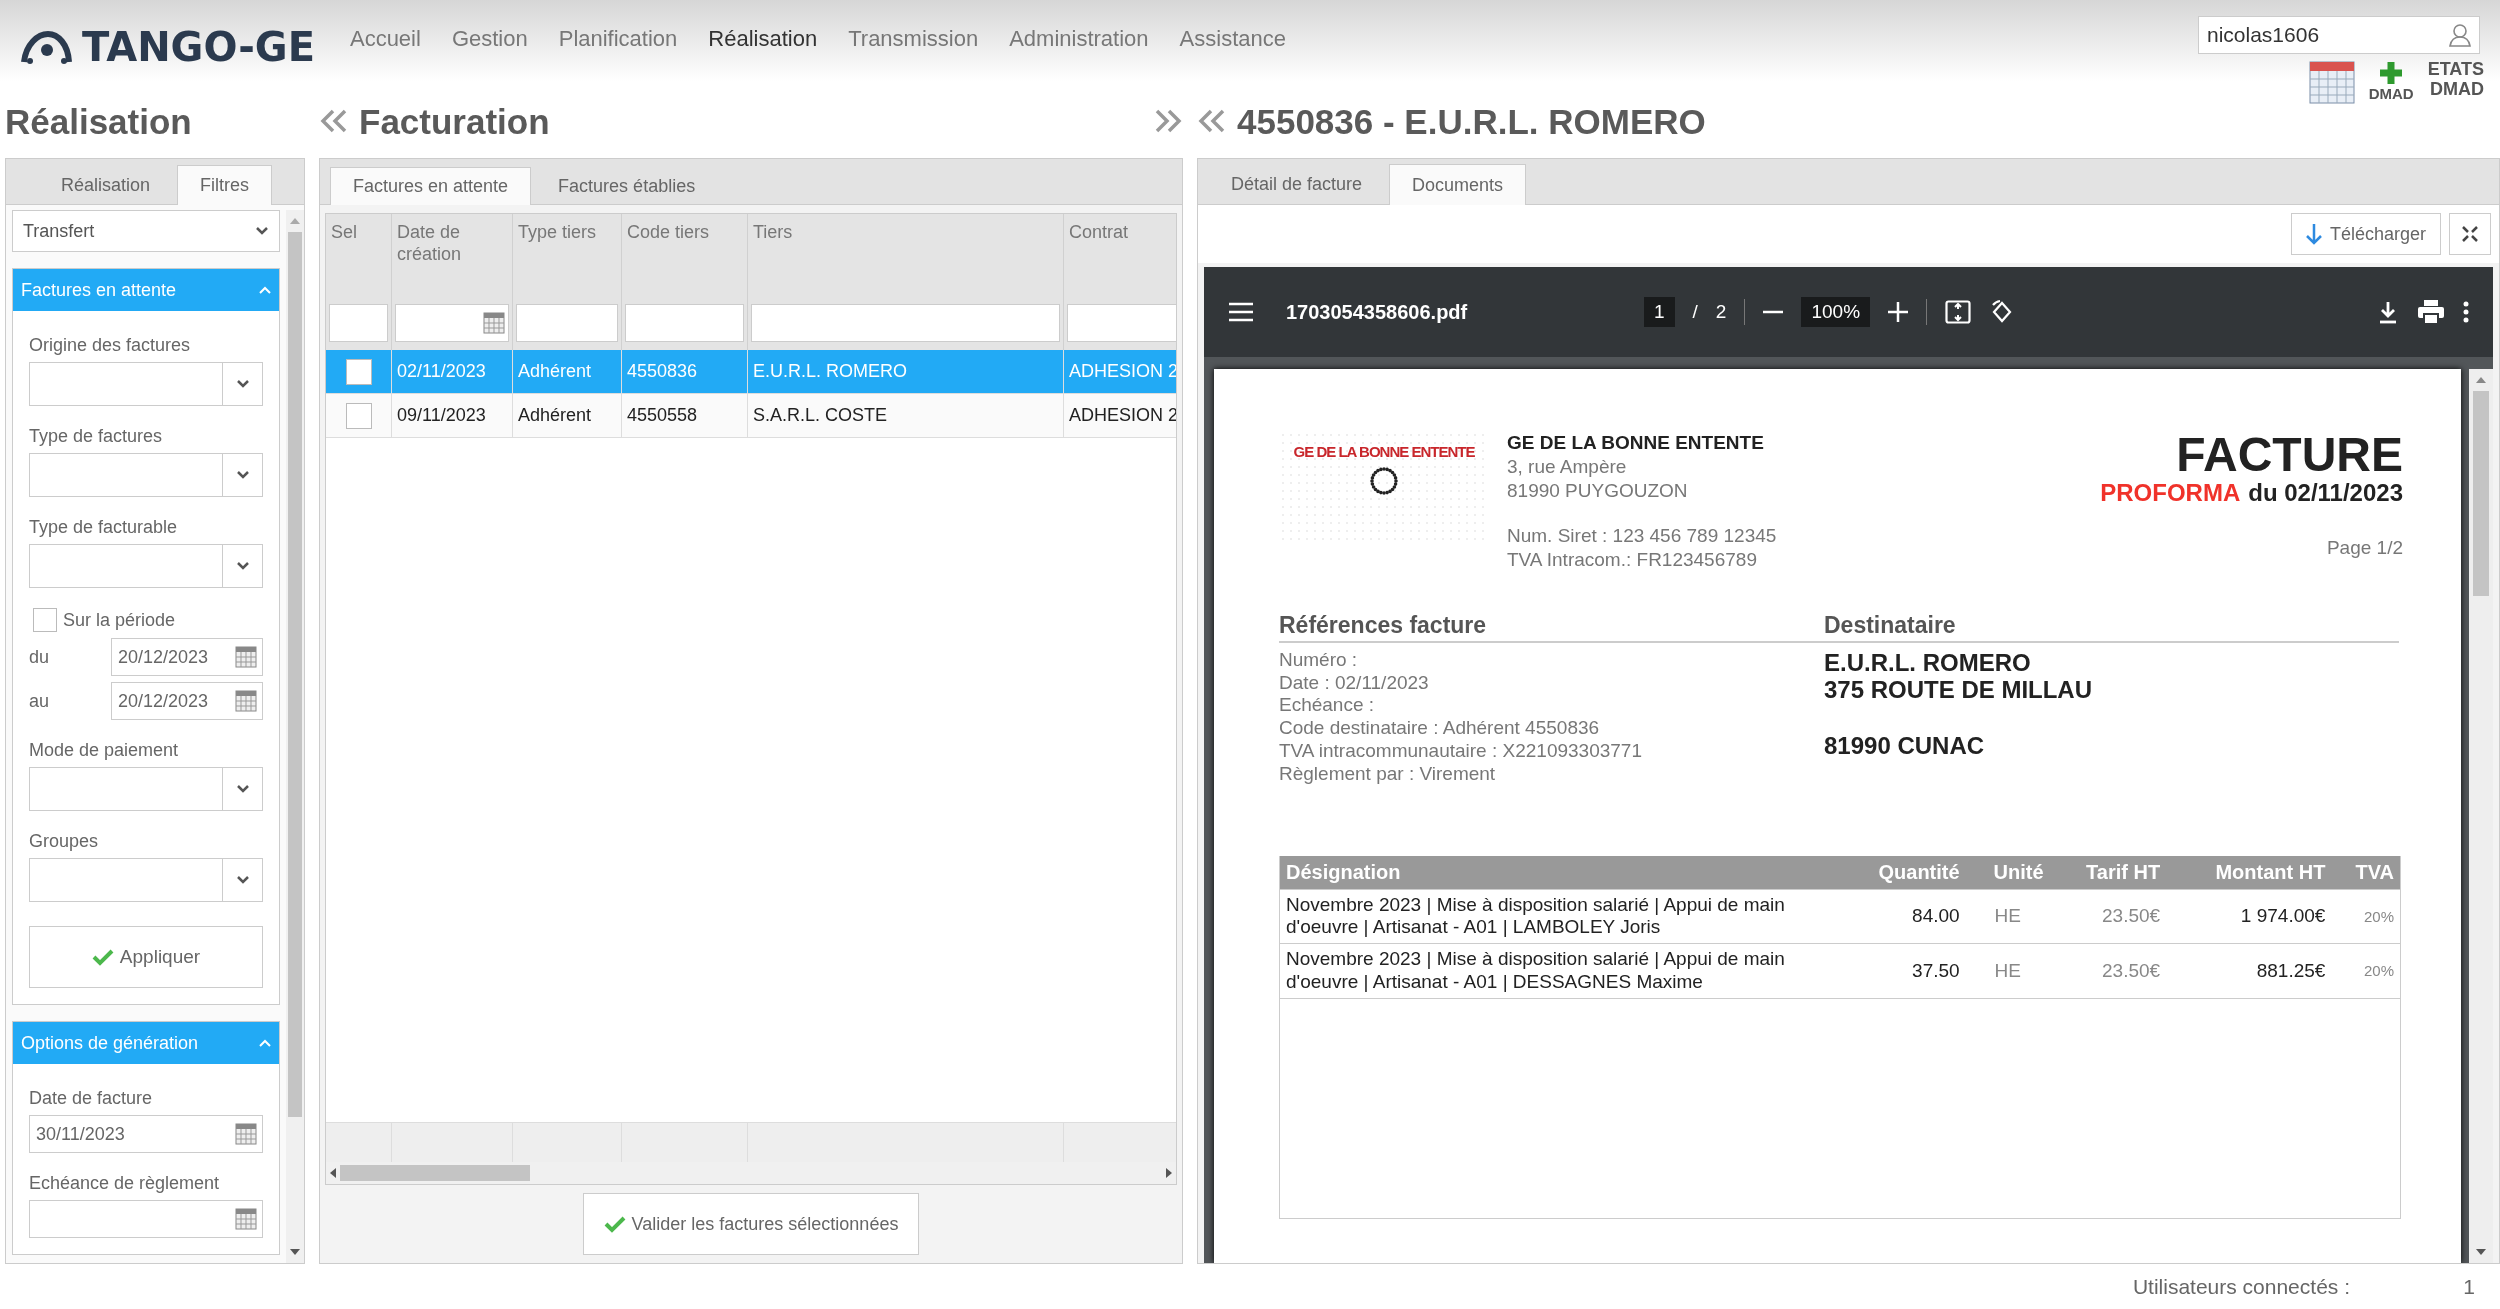 This screenshot has height=1309, width=2500. Describe the element at coordinates (64, 841) in the screenshot. I see `field-label: Groupes` at that location.